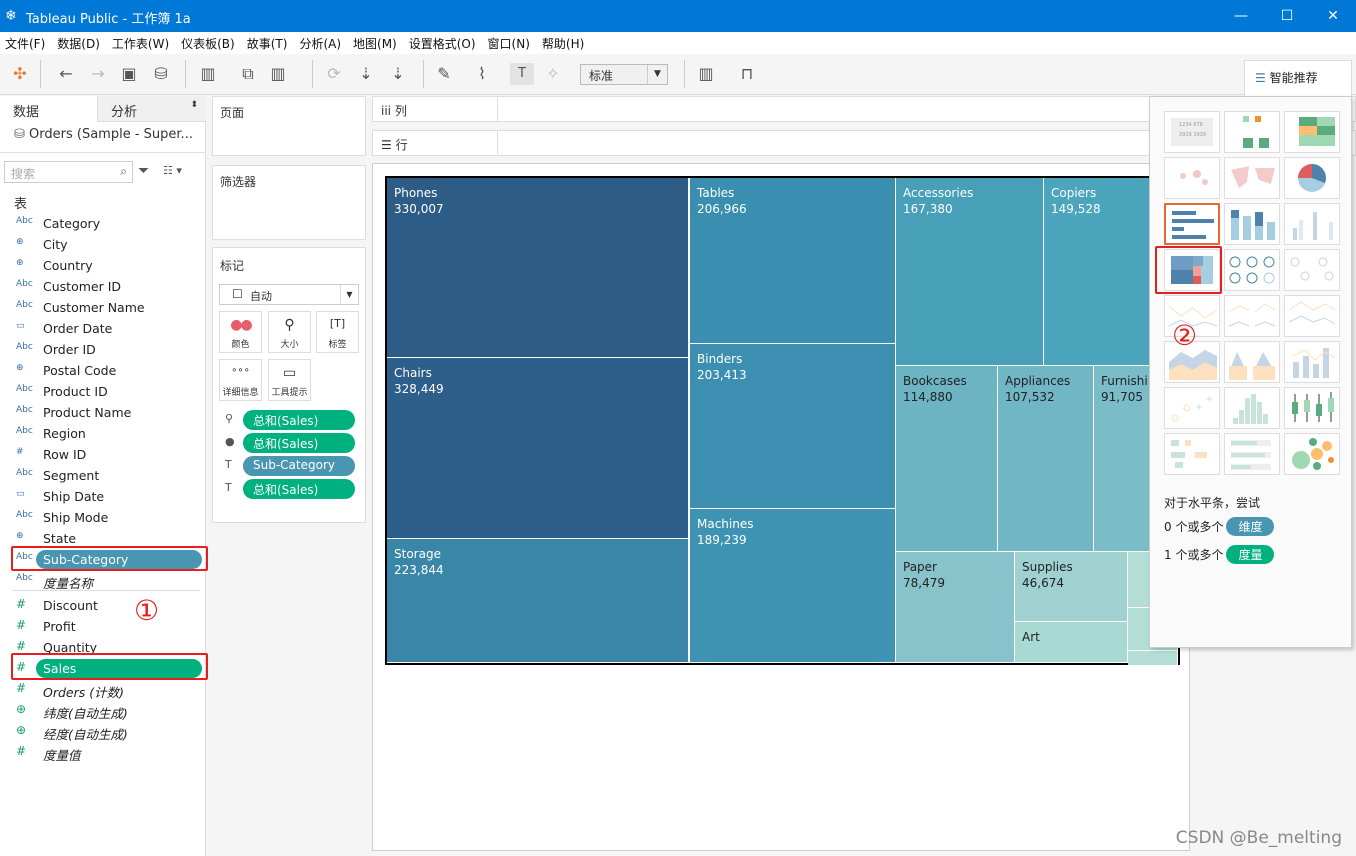  Describe the element at coordinates (1312, 270) in the screenshot. I see `showme-side-by-side-circles-icon` at that location.